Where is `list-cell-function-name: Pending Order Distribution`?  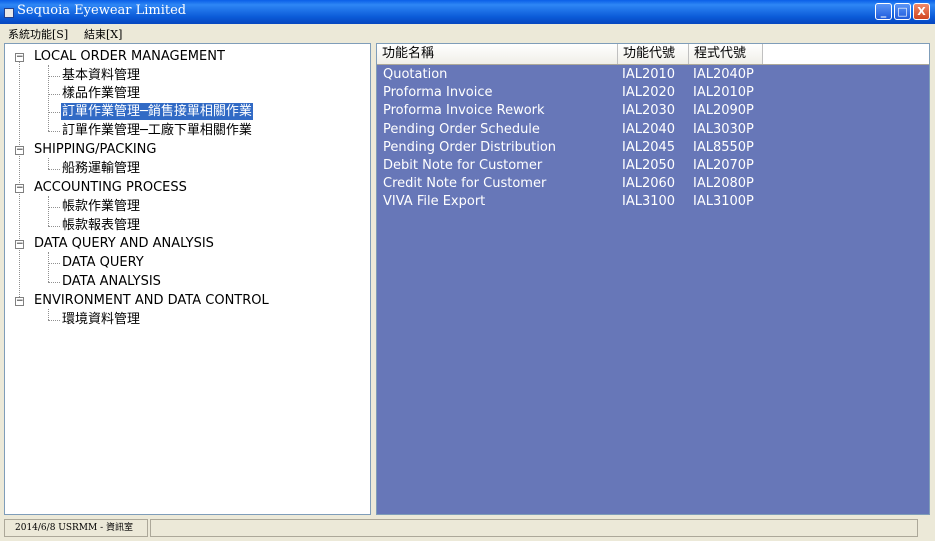
list-cell-function-name: Pending Order Distribution is located at coordinates (470, 147).